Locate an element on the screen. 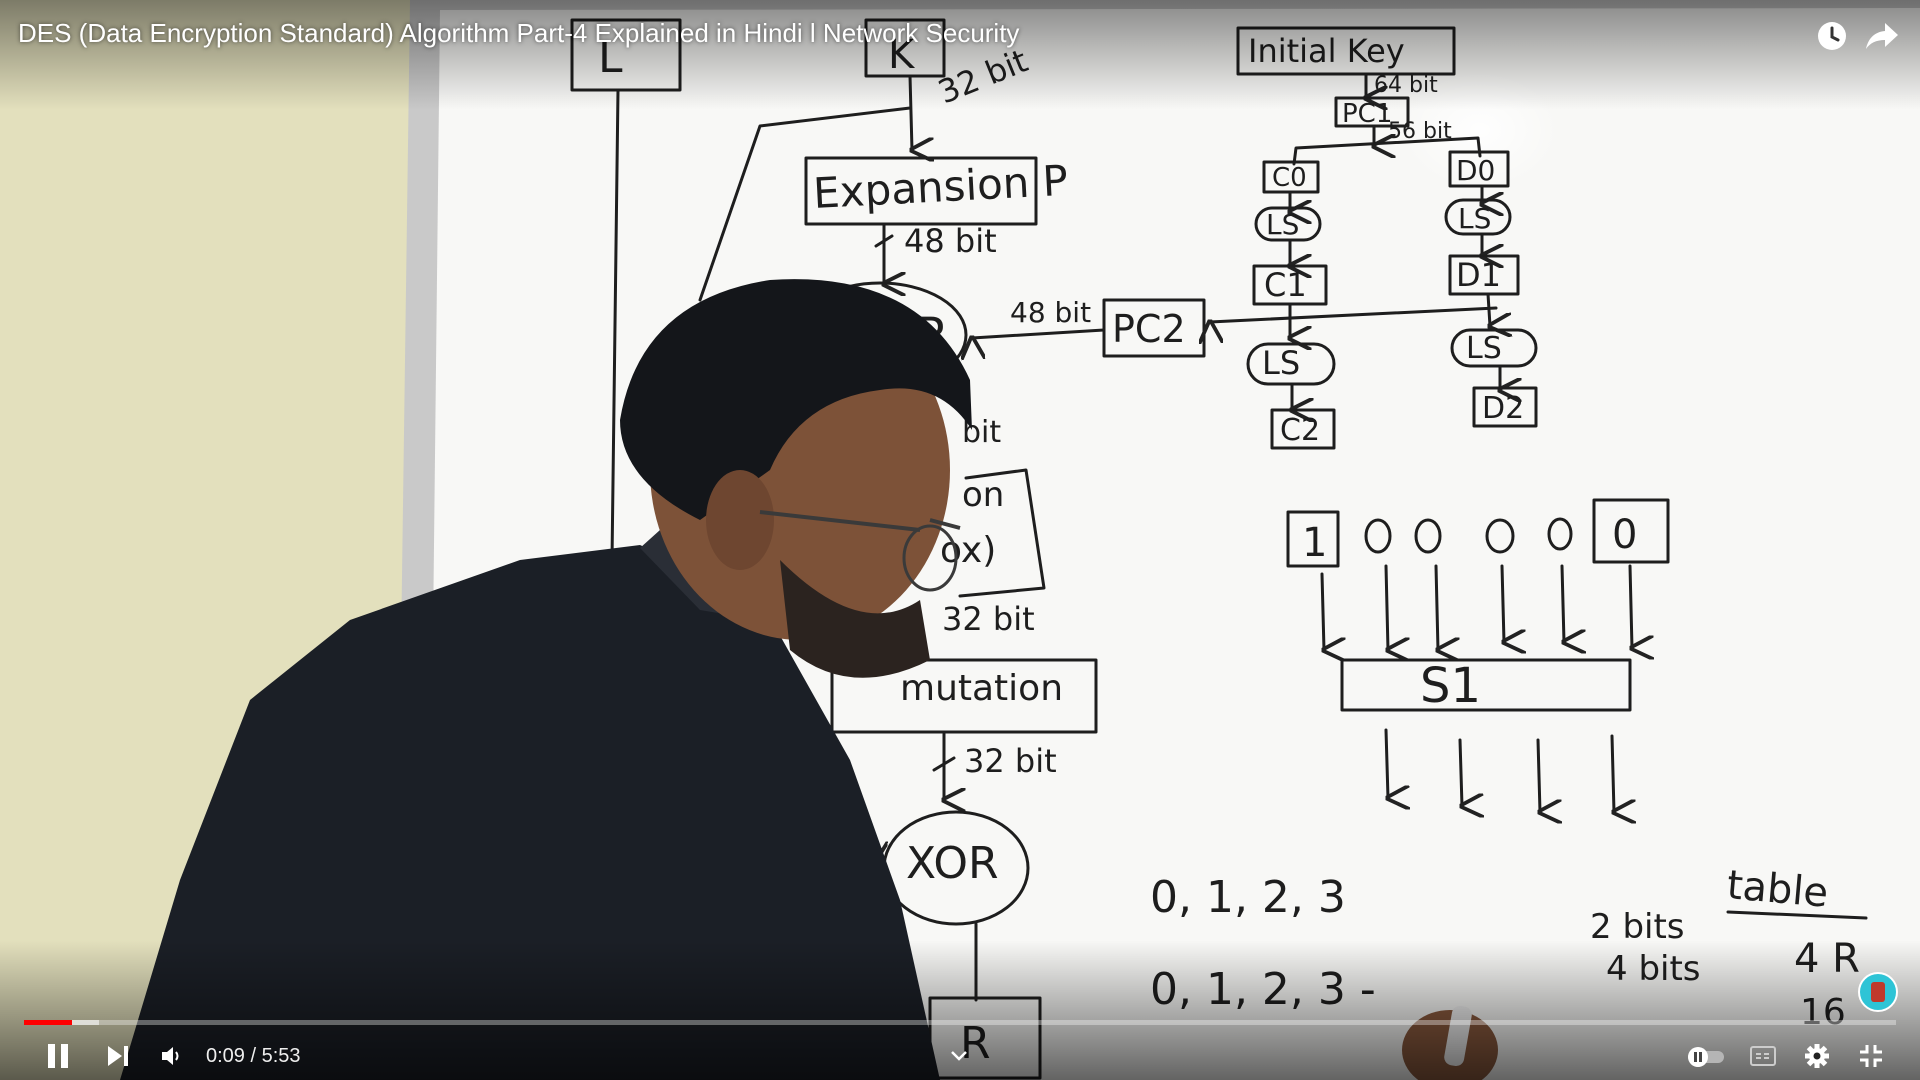  settings-button is located at coordinates (1817, 1056).